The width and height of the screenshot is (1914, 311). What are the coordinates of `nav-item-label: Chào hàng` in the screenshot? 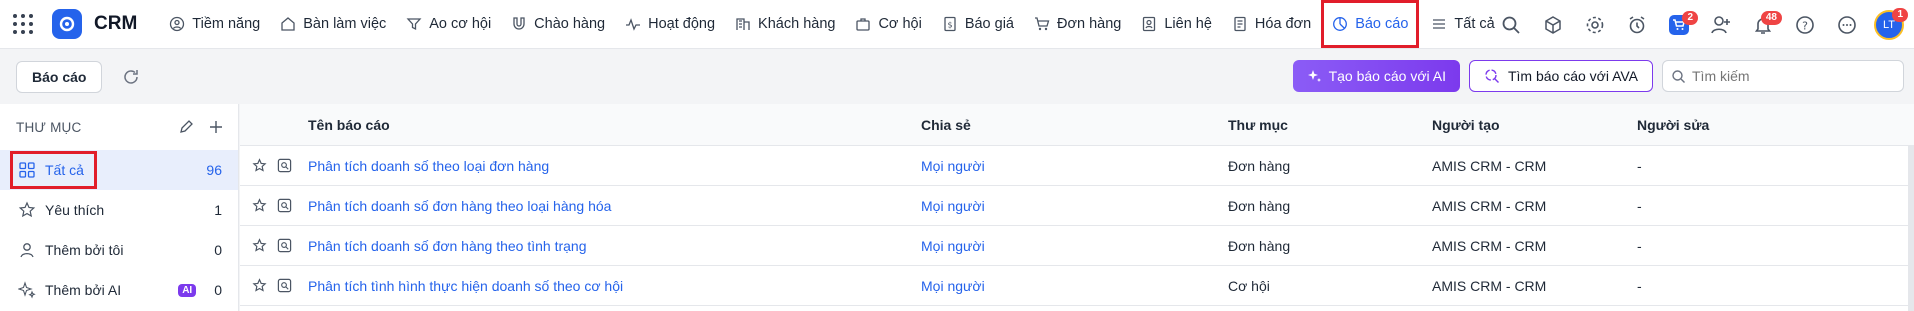 It's located at (570, 24).